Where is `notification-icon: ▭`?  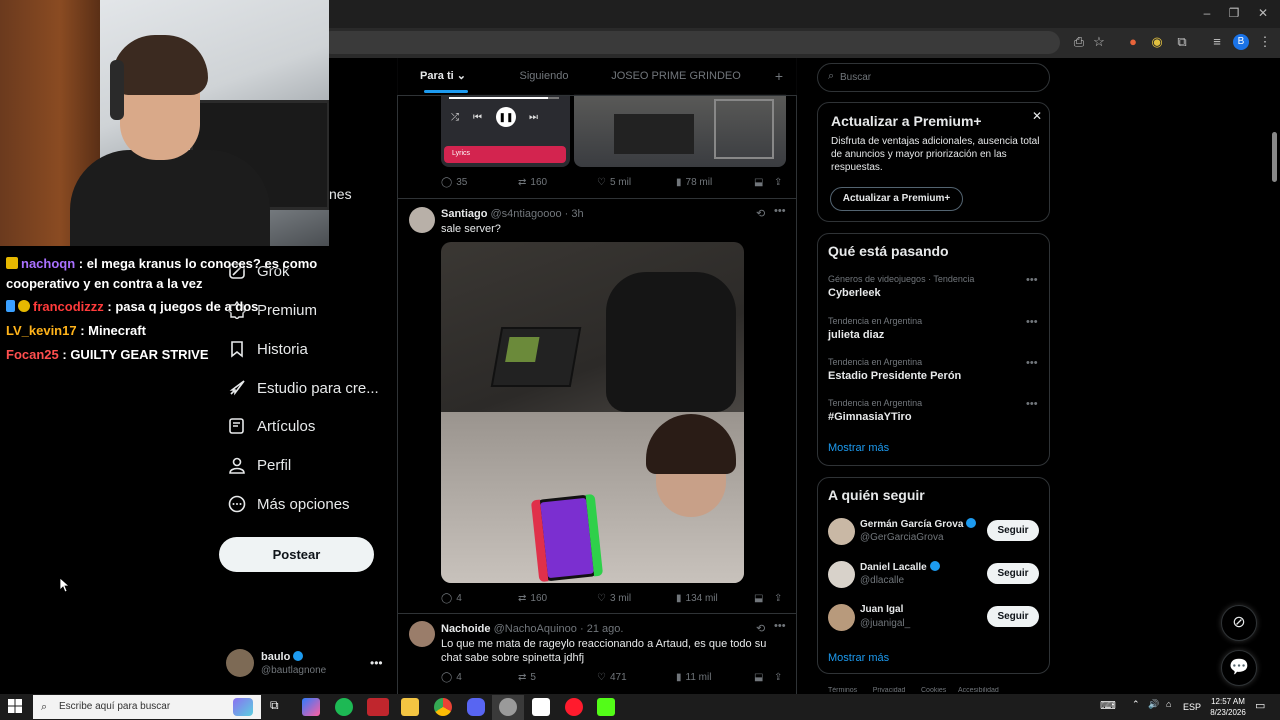 notification-icon: ▭ is located at coordinates (1260, 705).